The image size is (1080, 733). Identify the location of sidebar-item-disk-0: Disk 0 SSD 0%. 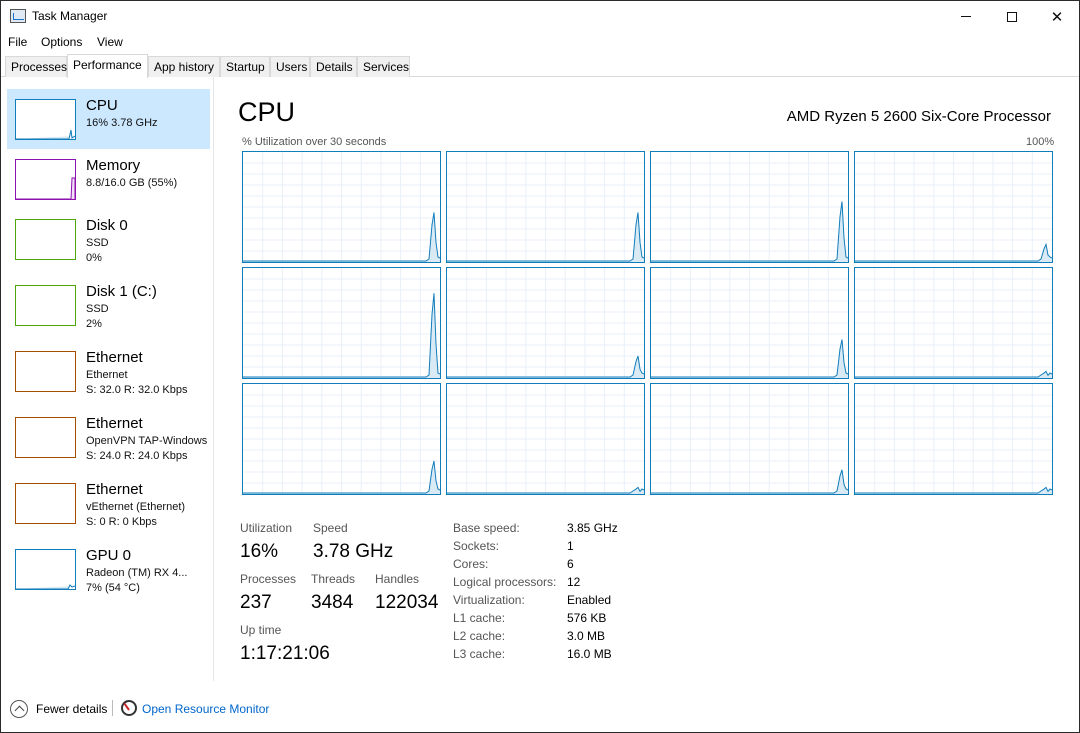
(108, 239).